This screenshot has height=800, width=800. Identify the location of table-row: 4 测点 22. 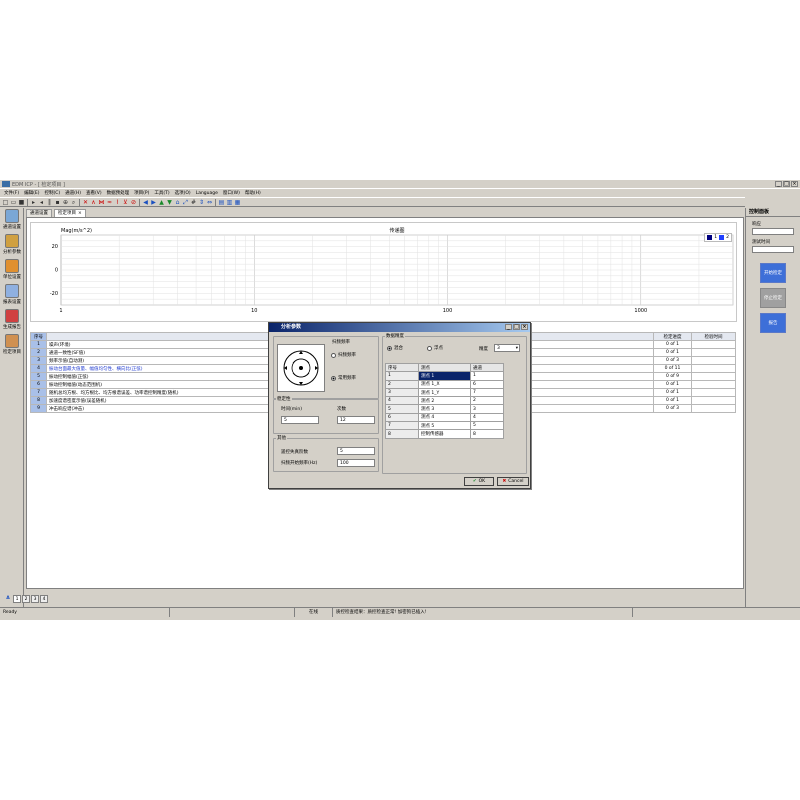
(444, 401).